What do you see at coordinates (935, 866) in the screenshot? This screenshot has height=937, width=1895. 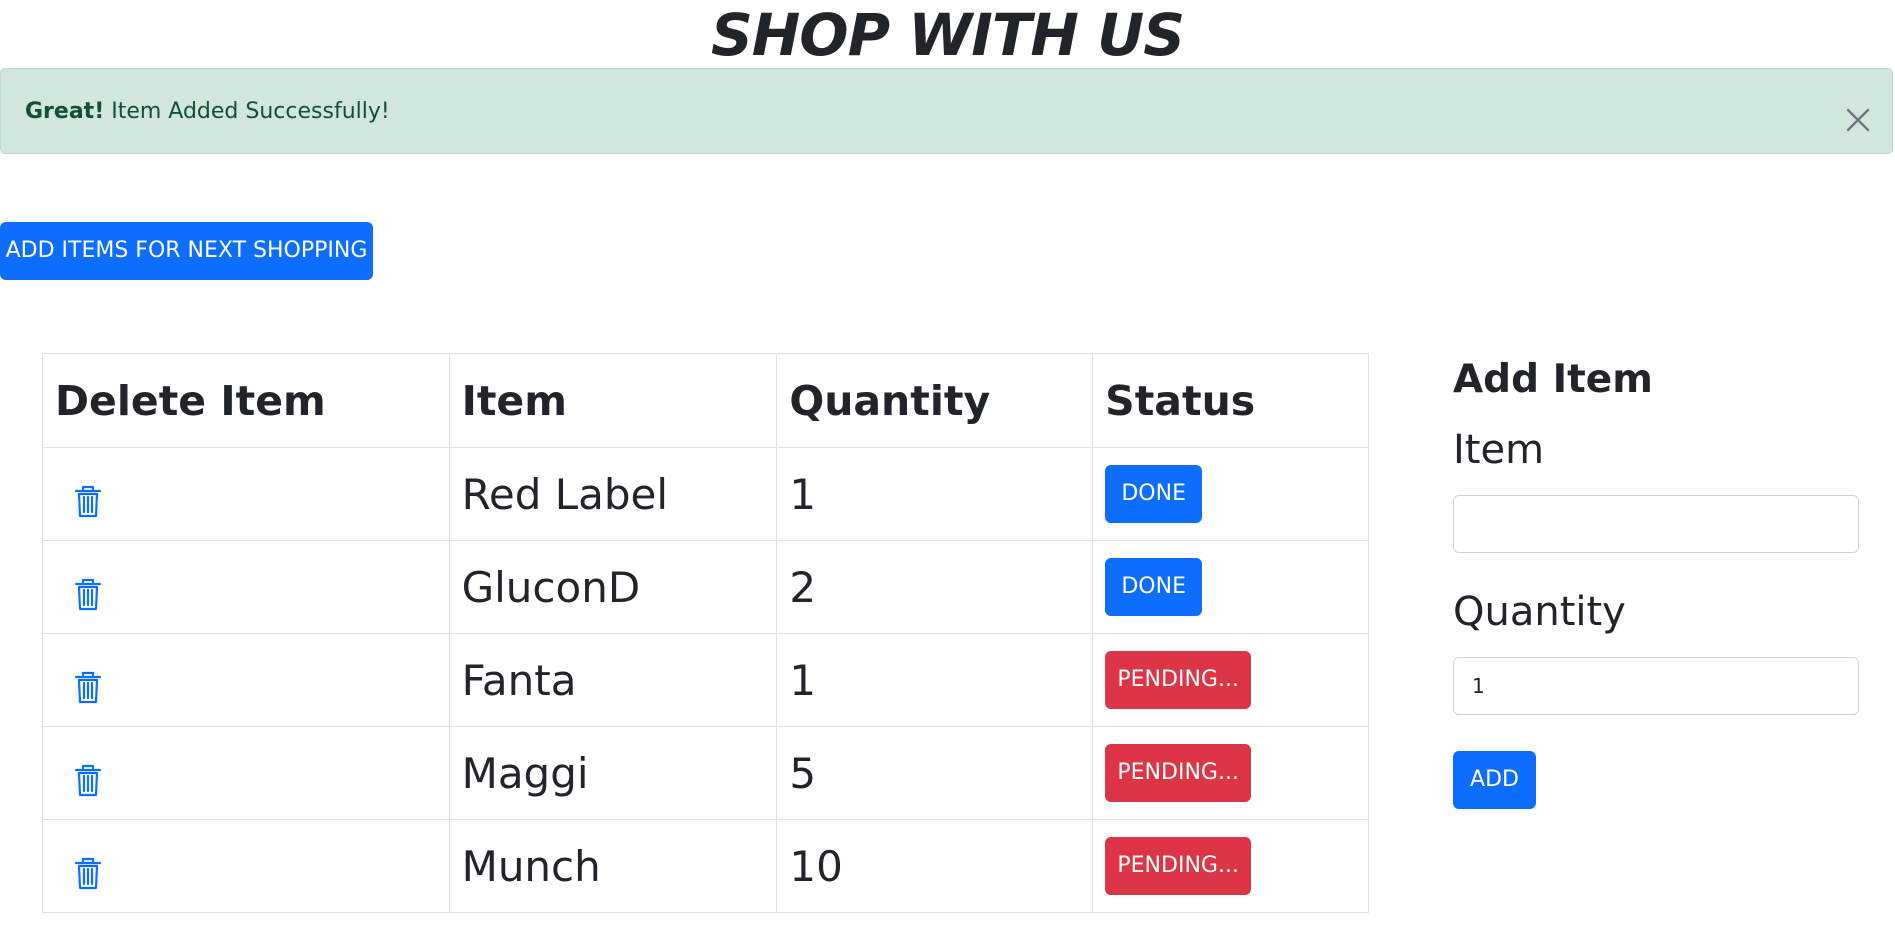 I see `quantity-cell: 10` at bounding box center [935, 866].